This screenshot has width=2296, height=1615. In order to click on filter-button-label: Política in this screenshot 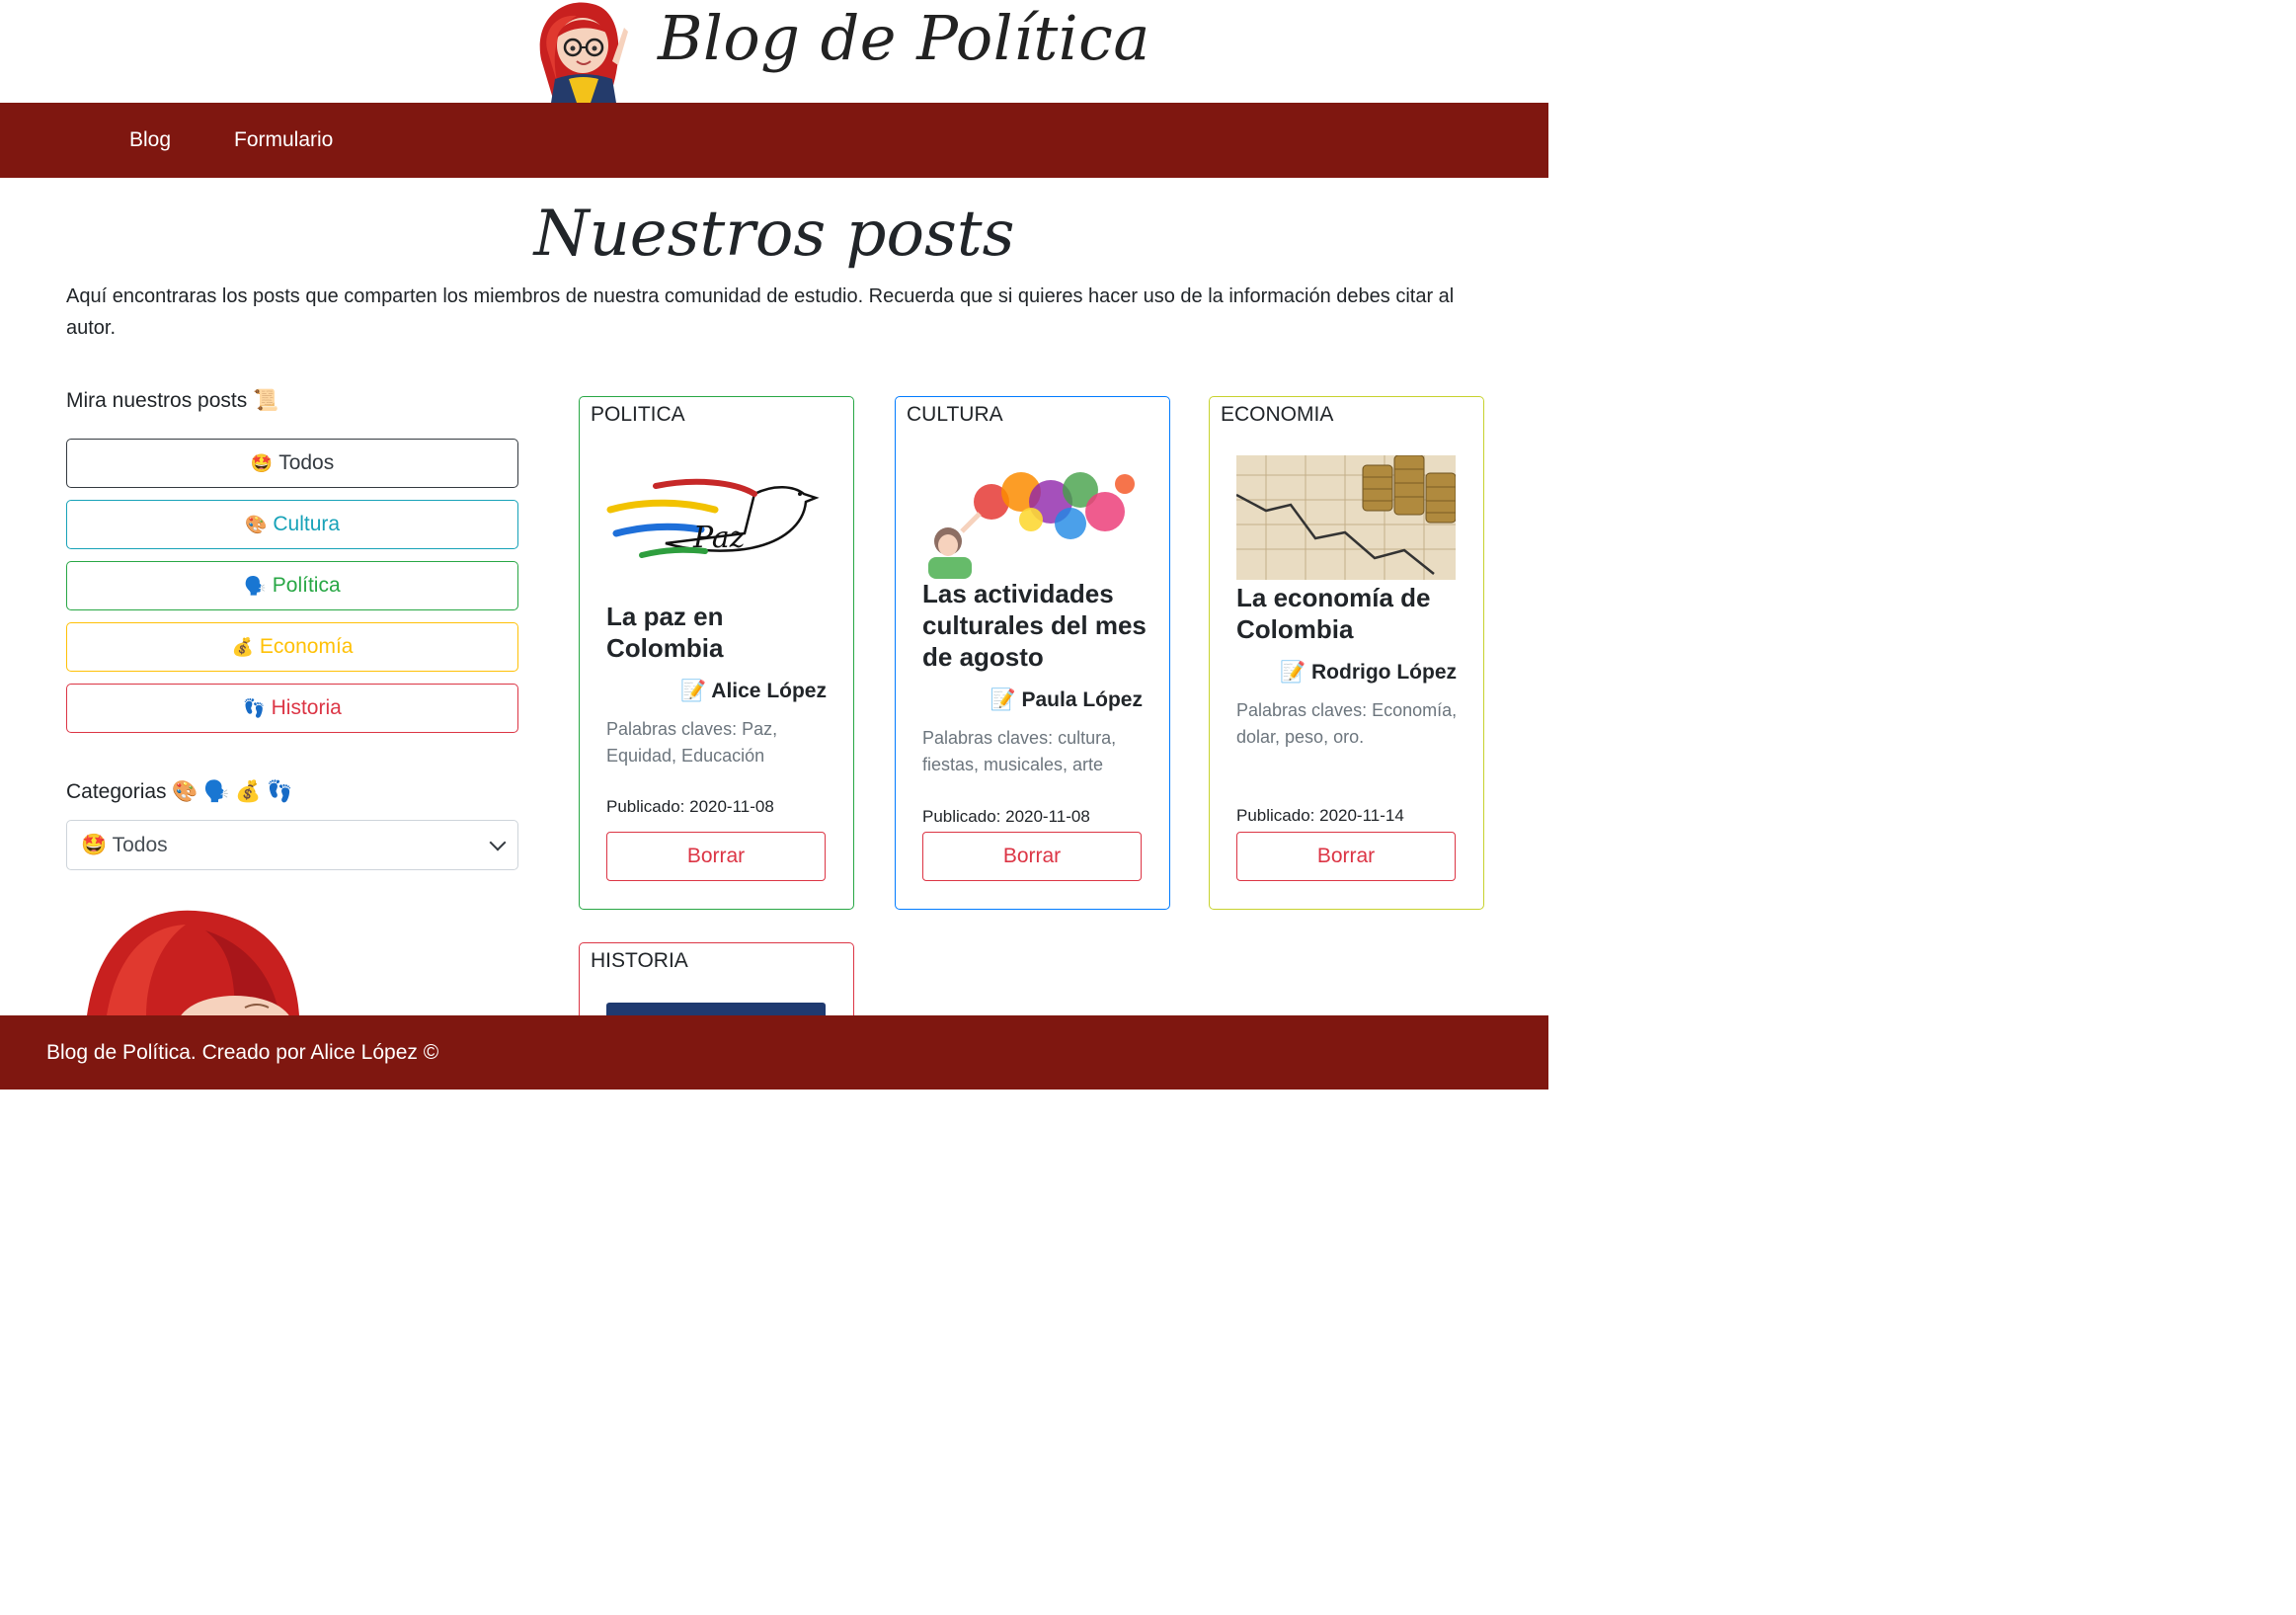, I will do `click(307, 585)`.